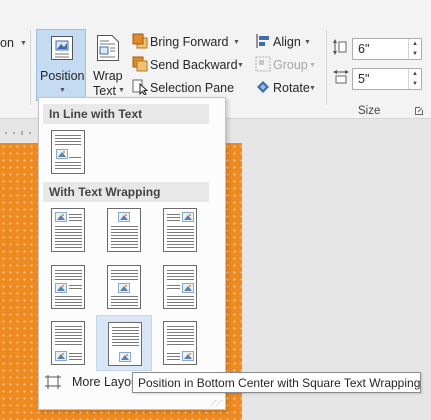 The width and height of the screenshot is (431, 420). I want to click on bring-forward-icon, so click(140, 41).